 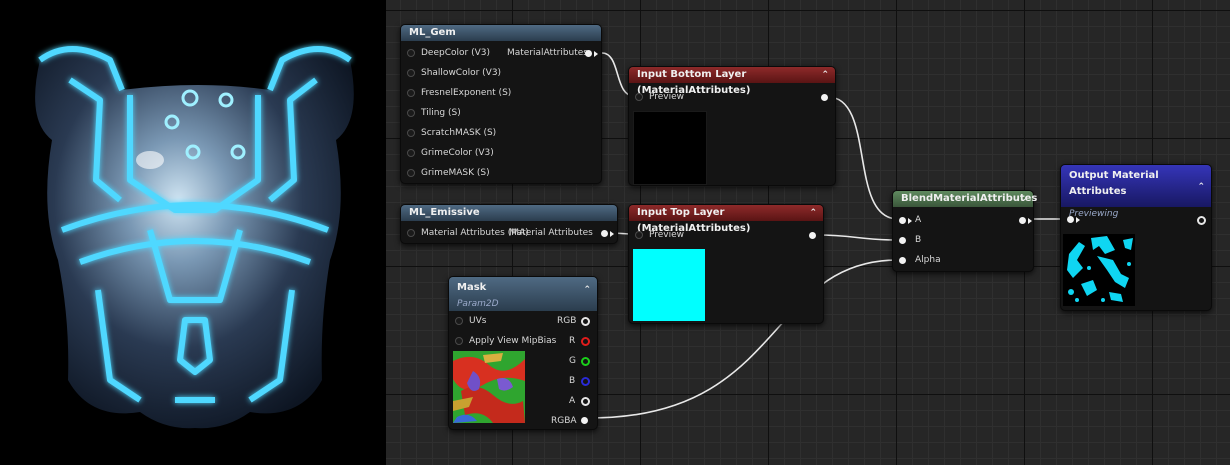 I want to click on blend-b-label: B, so click(x=918, y=240).